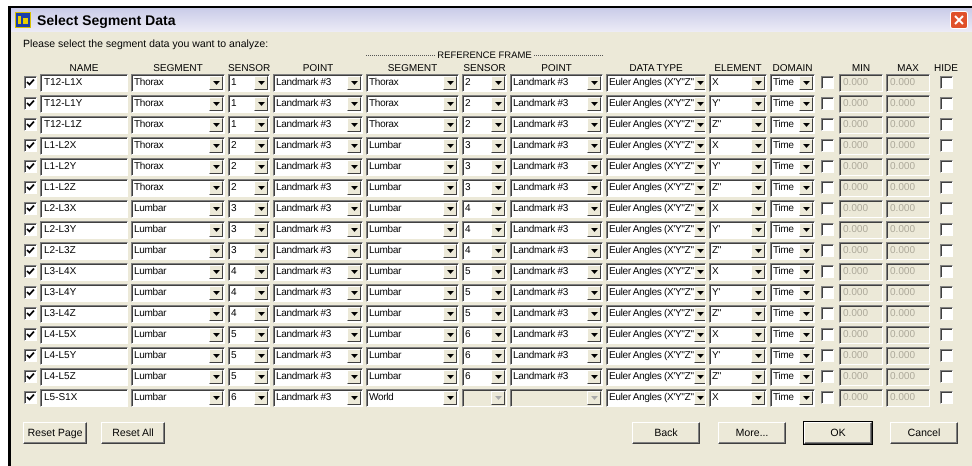 This screenshot has width=972, height=466. What do you see at coordinates (84, 125) in the screenshot?
I see `name-field: T12-L1Z` at bounding box center [84, 125].